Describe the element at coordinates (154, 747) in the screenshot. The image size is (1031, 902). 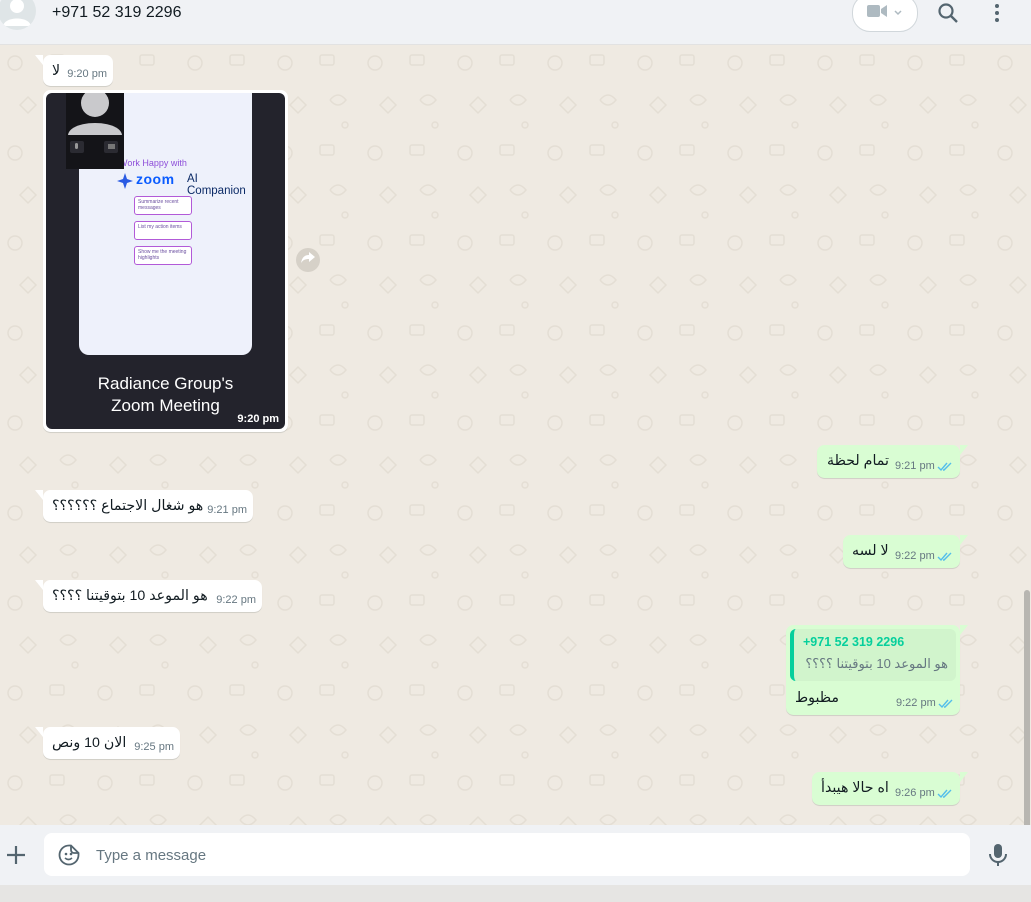
I see `message-time: 9:25 pm` at that location.